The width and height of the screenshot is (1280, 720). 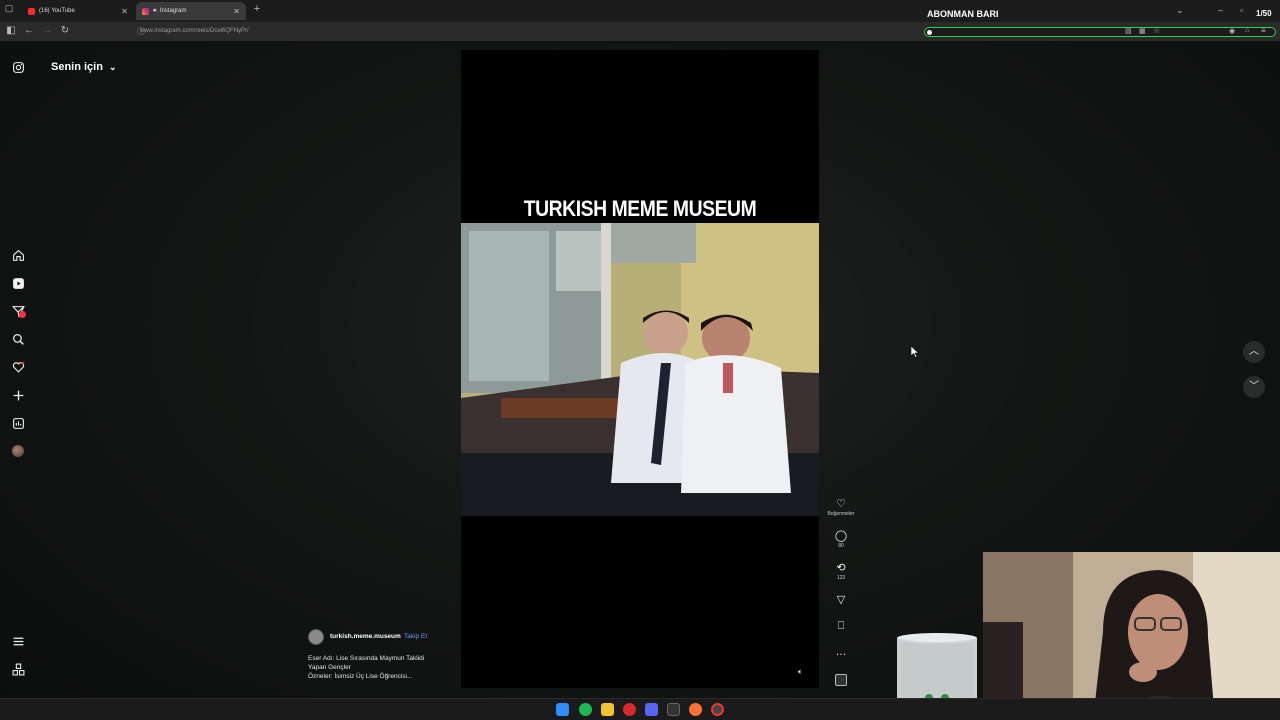 What do you see at coordinates (145, 11) in the screenshot?
I see `instagram-favicon-icon` at bounding box center [145, 11].